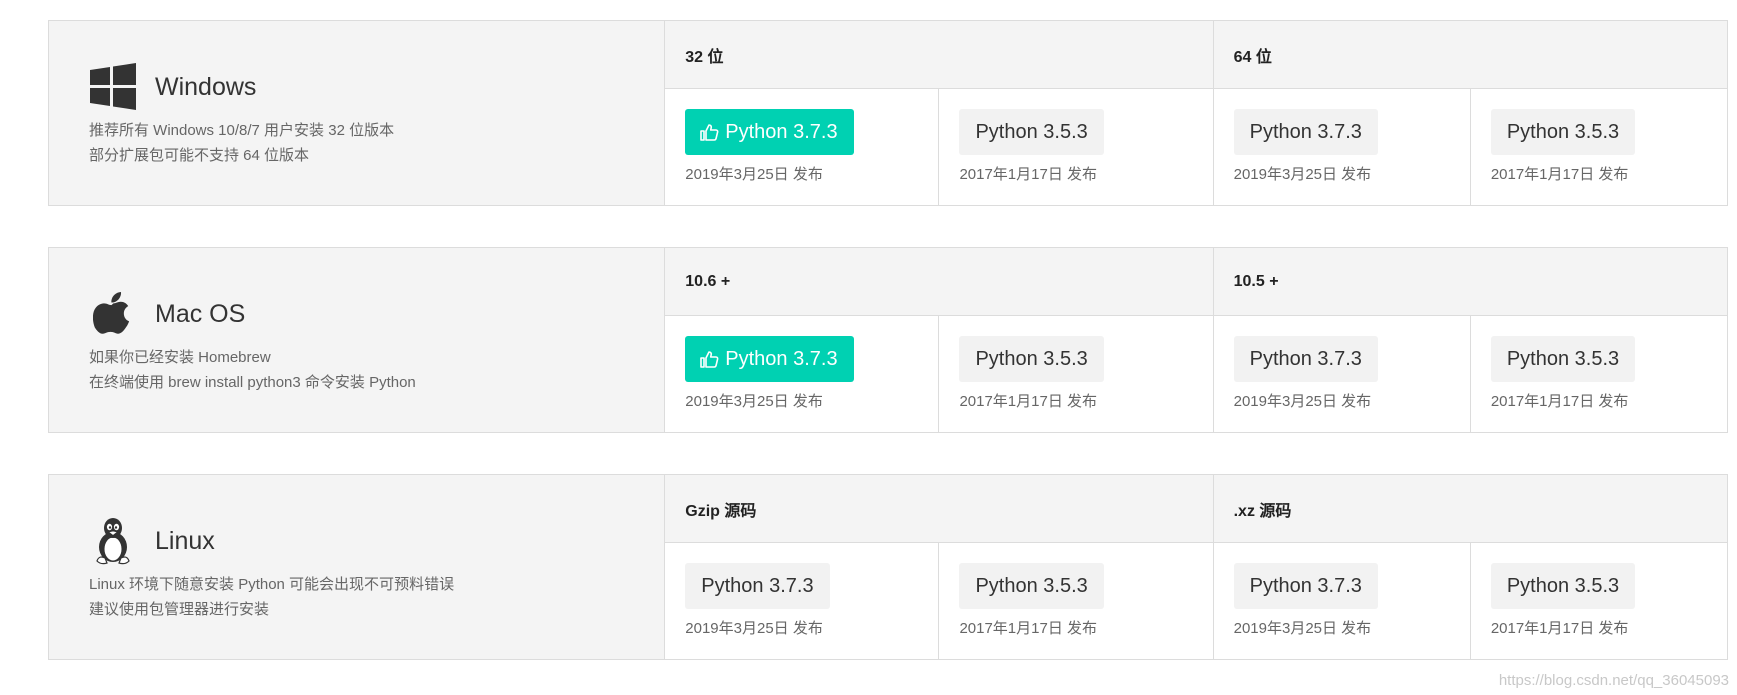  I want to click on description-line: 部分扩展包可能不支持 64 位版本, so click(199, 155).